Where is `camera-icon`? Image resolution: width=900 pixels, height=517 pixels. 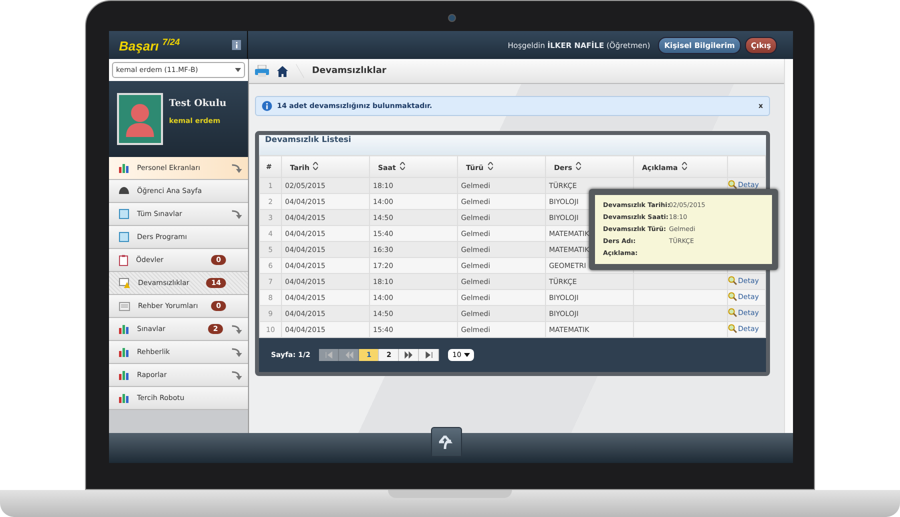
camera-icon is located at coordinates (452, 18).